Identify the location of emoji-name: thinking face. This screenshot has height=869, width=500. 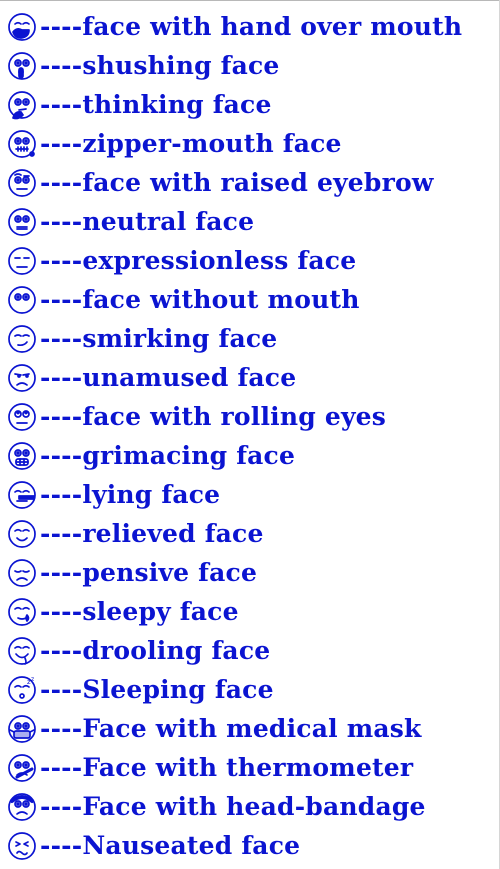
(177, 104).